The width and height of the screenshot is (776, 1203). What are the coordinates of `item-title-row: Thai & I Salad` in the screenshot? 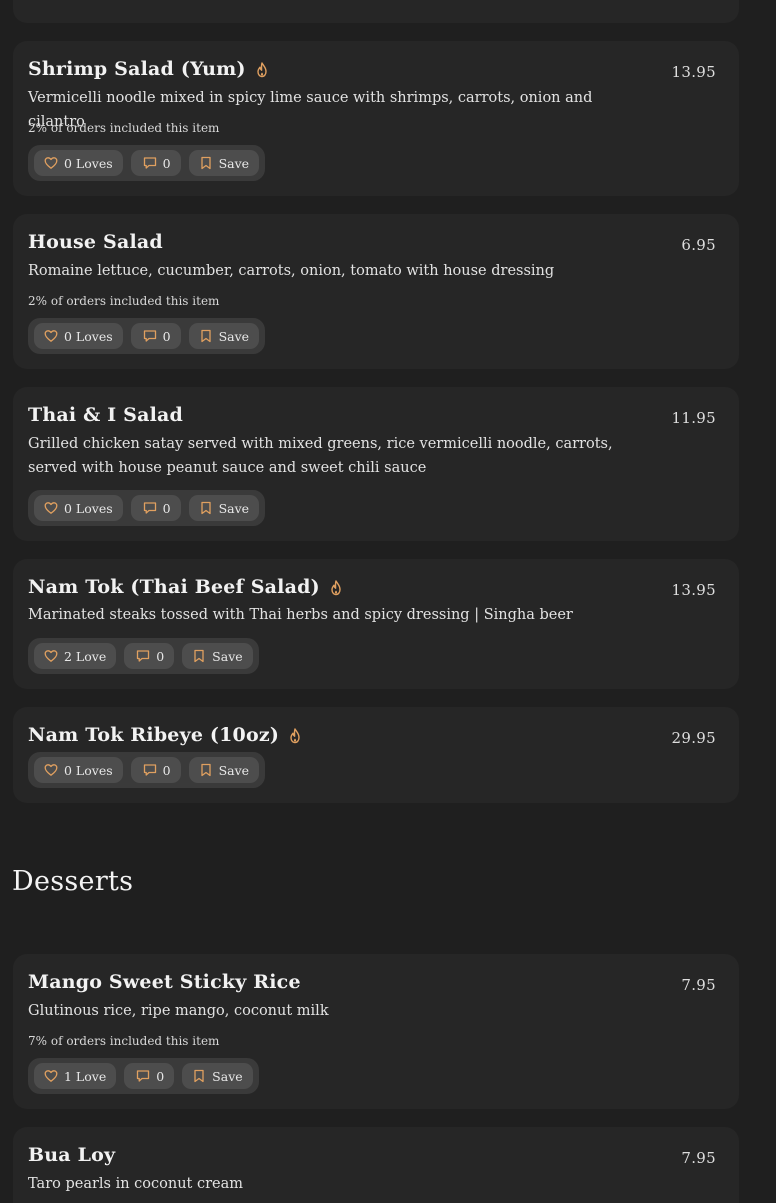 It's located at (105, 415).